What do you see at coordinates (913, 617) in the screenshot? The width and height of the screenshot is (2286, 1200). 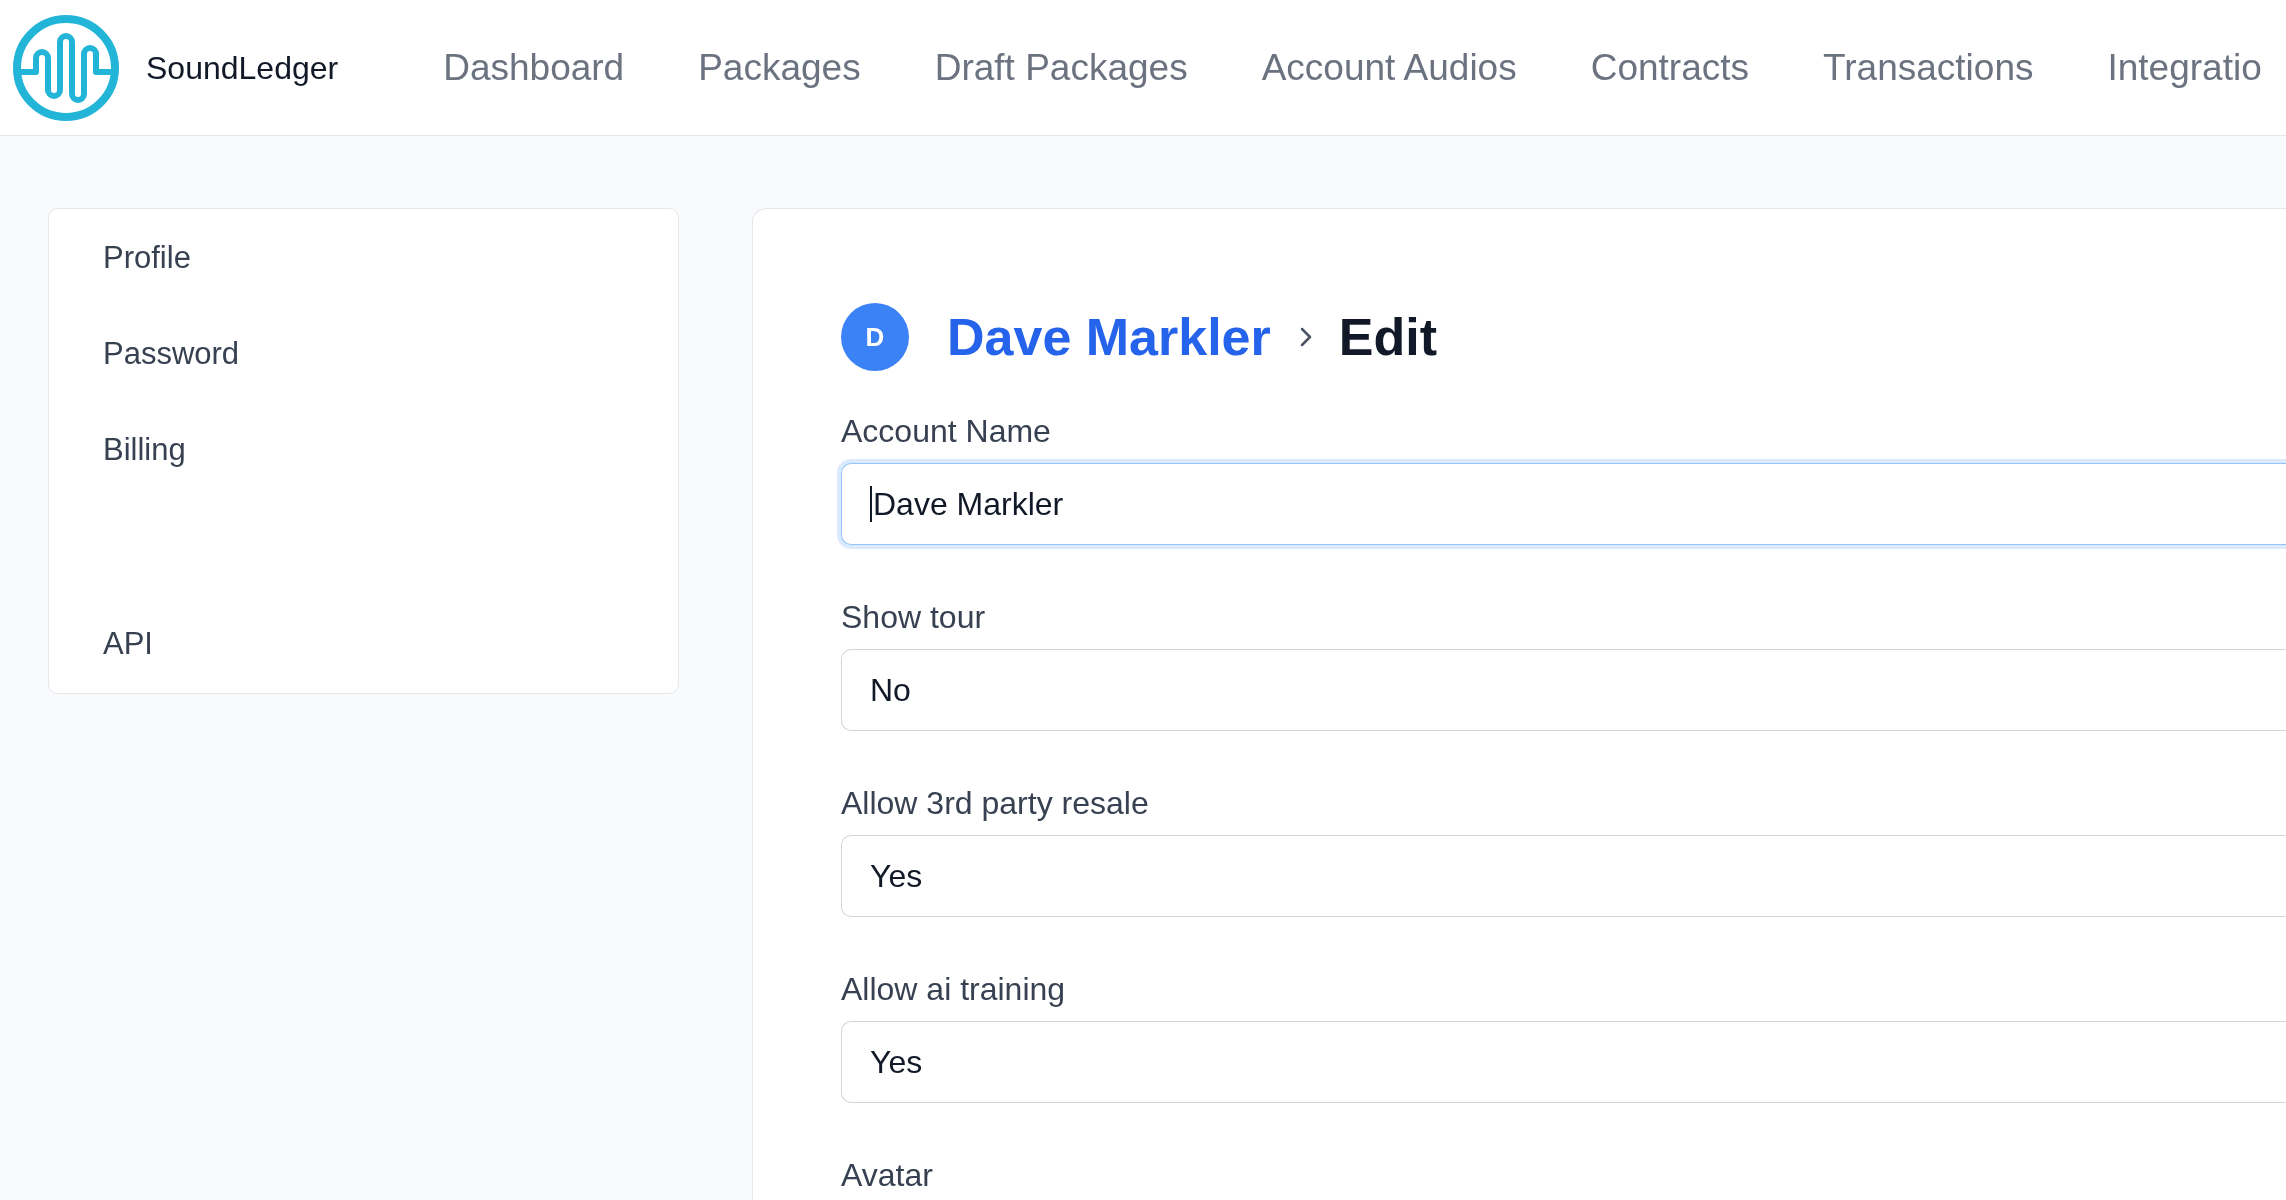 I see `field-label: Show tour` at bounding box center [913, 617].